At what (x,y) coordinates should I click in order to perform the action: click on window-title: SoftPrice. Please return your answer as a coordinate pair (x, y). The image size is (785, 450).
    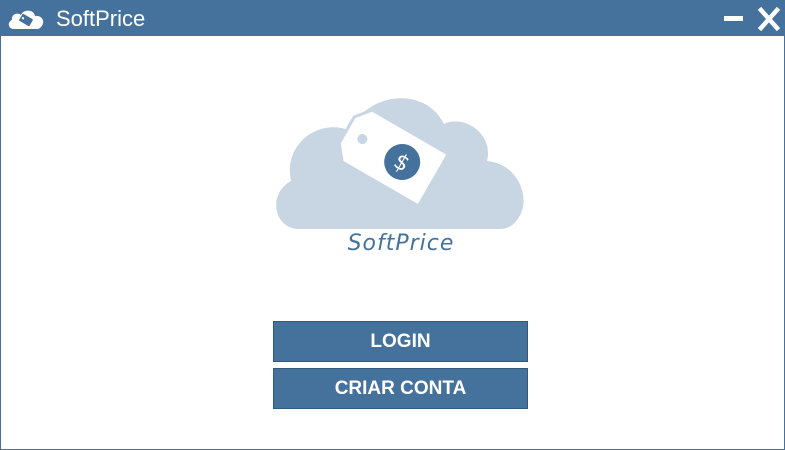
    Looking at the image, I should click on (101, 18).